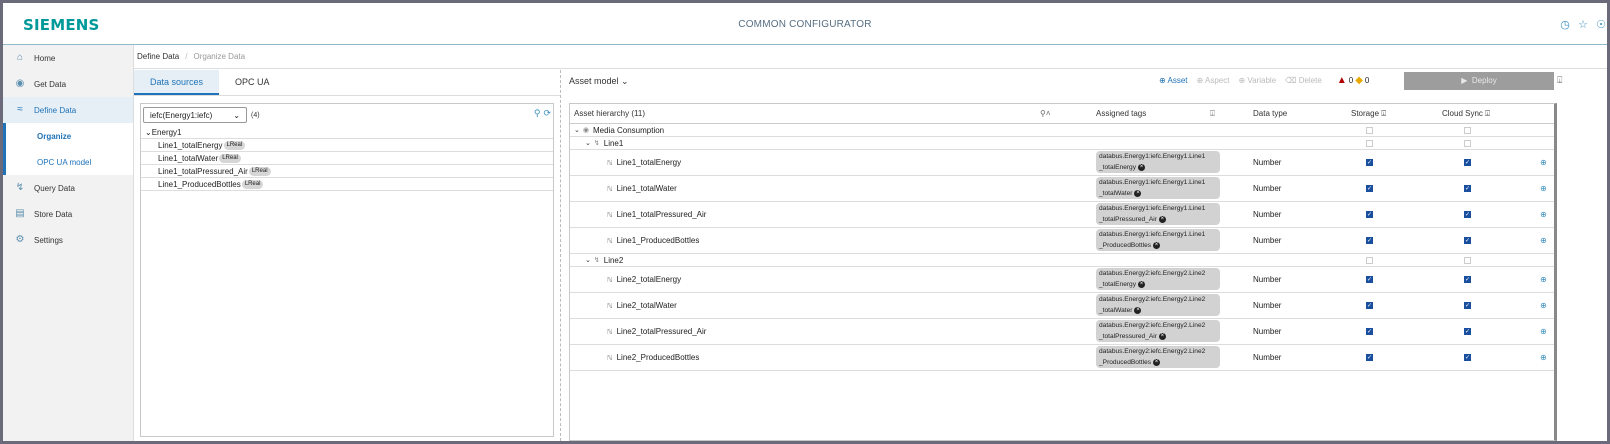 The height and width of the screenshot is (444, 1610). I want to click on add-asset-button: ⊕ Asset, so click(1173, 80).